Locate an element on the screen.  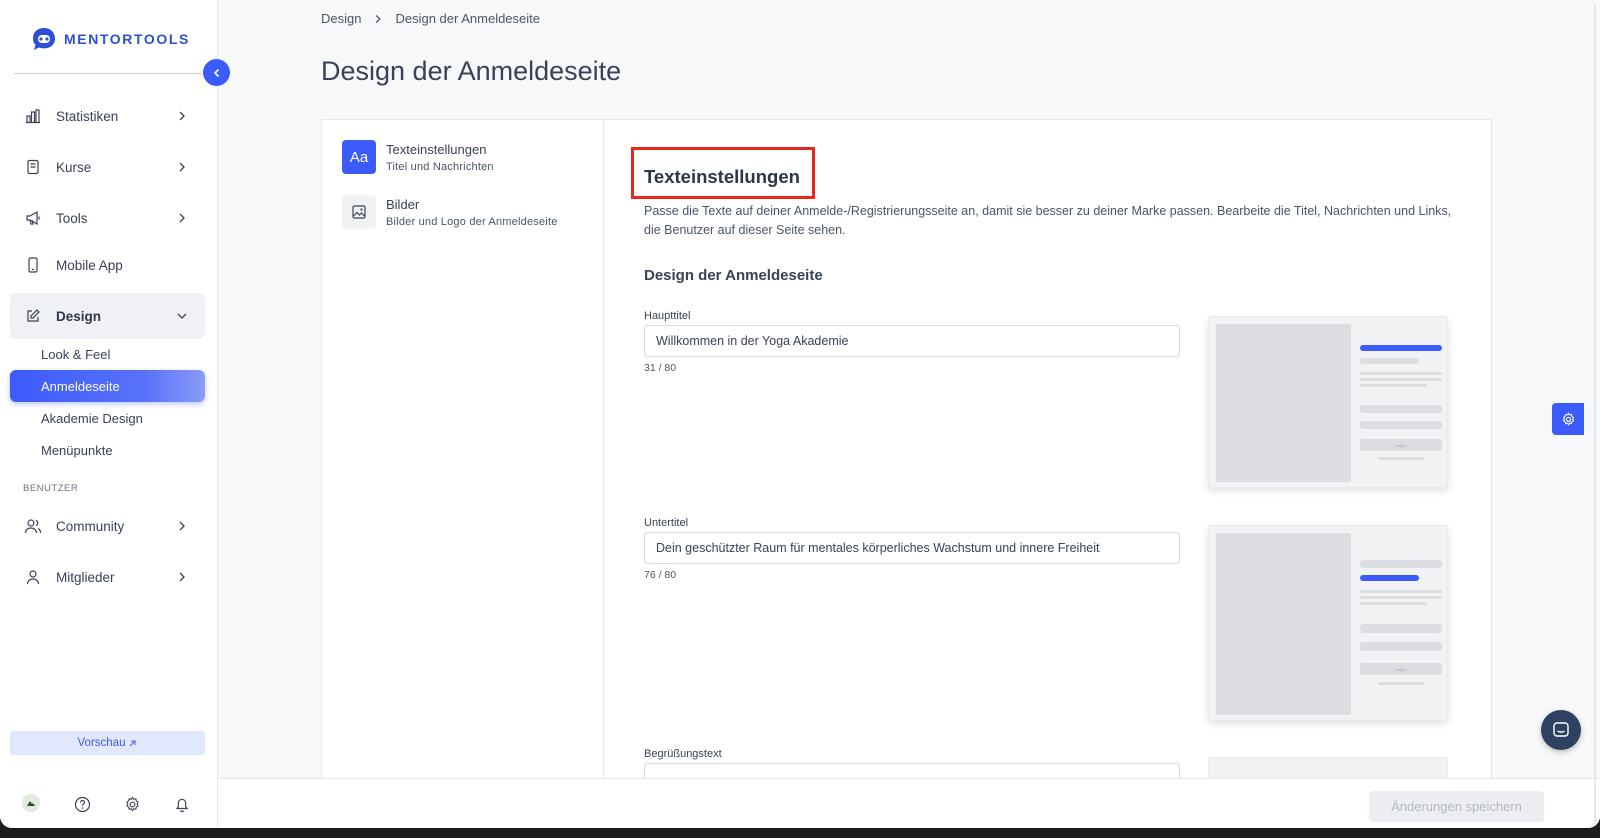
sidebar-divider is located at coordinates (108, 73).